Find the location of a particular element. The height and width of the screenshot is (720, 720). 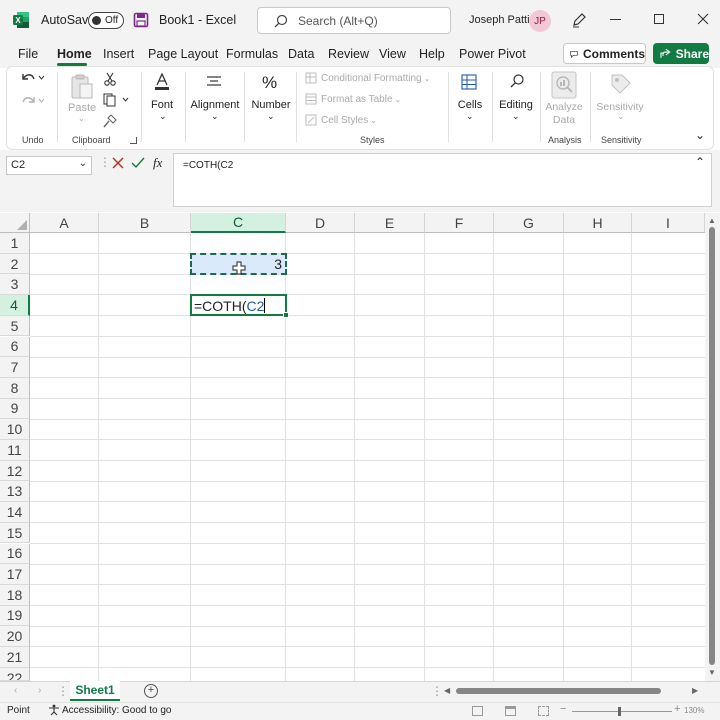

tab-page-layout: Page Layout is located at coordinates (183, 54).